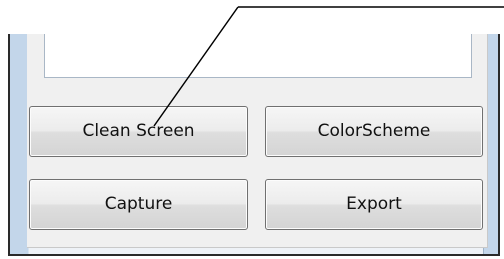  Describe the element at coordinates (138, 204) in the screenshot. I see `capture-button: Capture` at that location.